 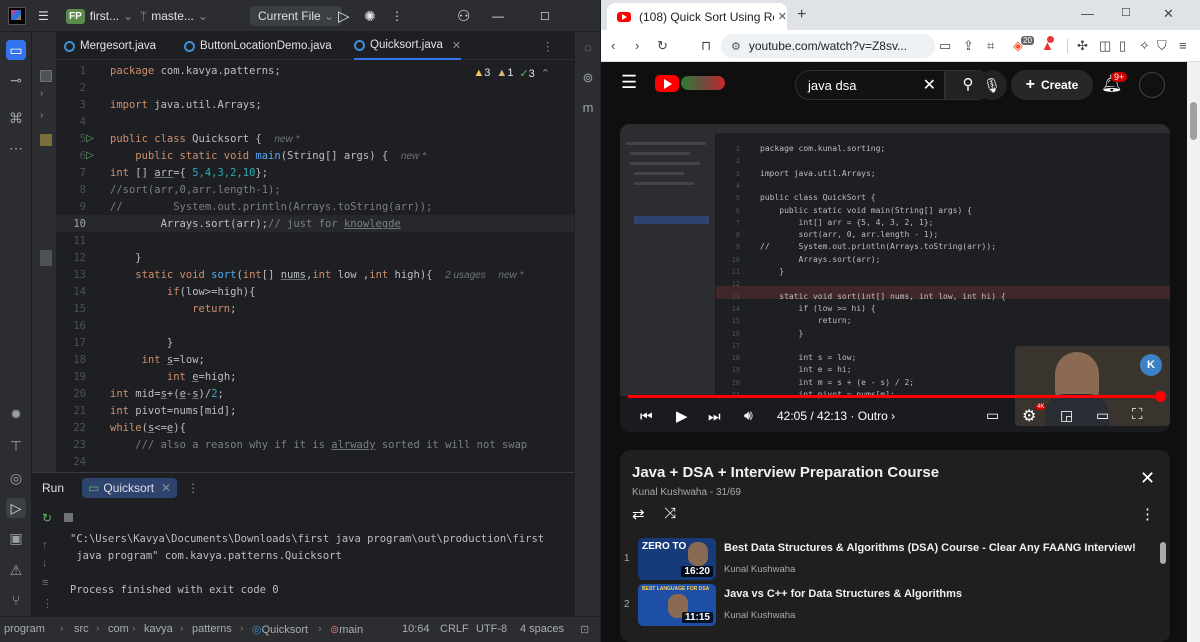 I want to click on notifications-icon: ◌, so click(x=588, y=49).